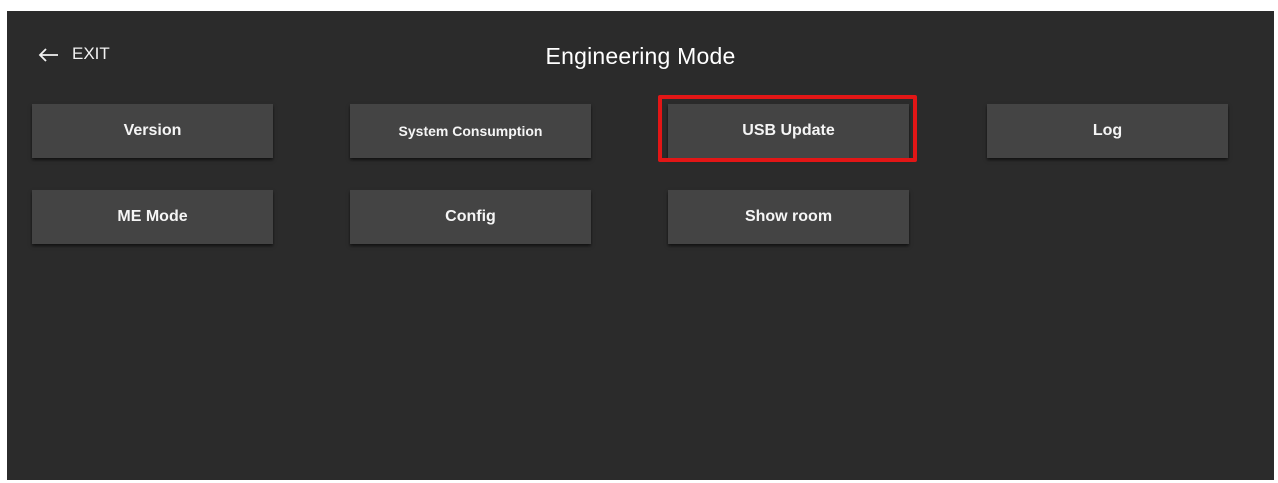  What do you see at coordinates (640, 56) in the screenshot?
I see `page-title: Engineering Mode` at bounding box center [640, 56].